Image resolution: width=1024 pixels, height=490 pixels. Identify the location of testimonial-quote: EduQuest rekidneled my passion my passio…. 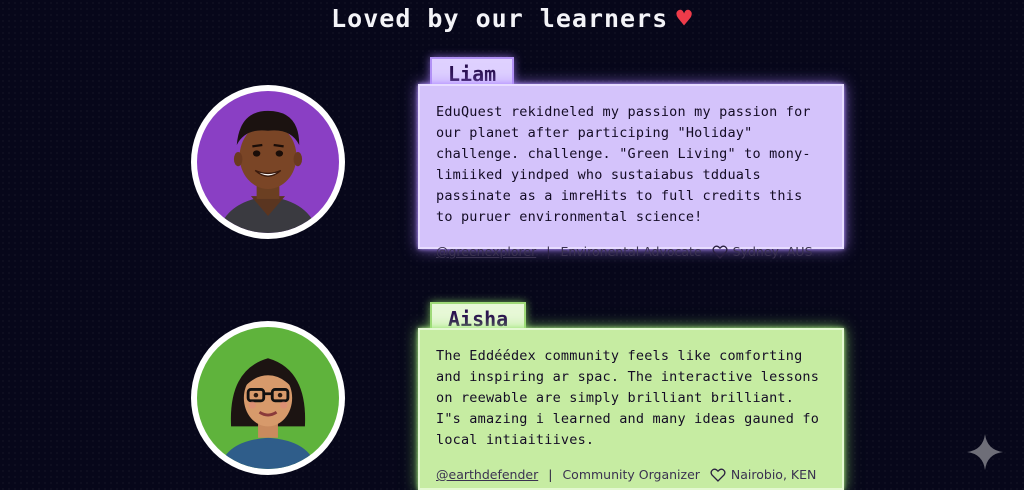
(623, 164).